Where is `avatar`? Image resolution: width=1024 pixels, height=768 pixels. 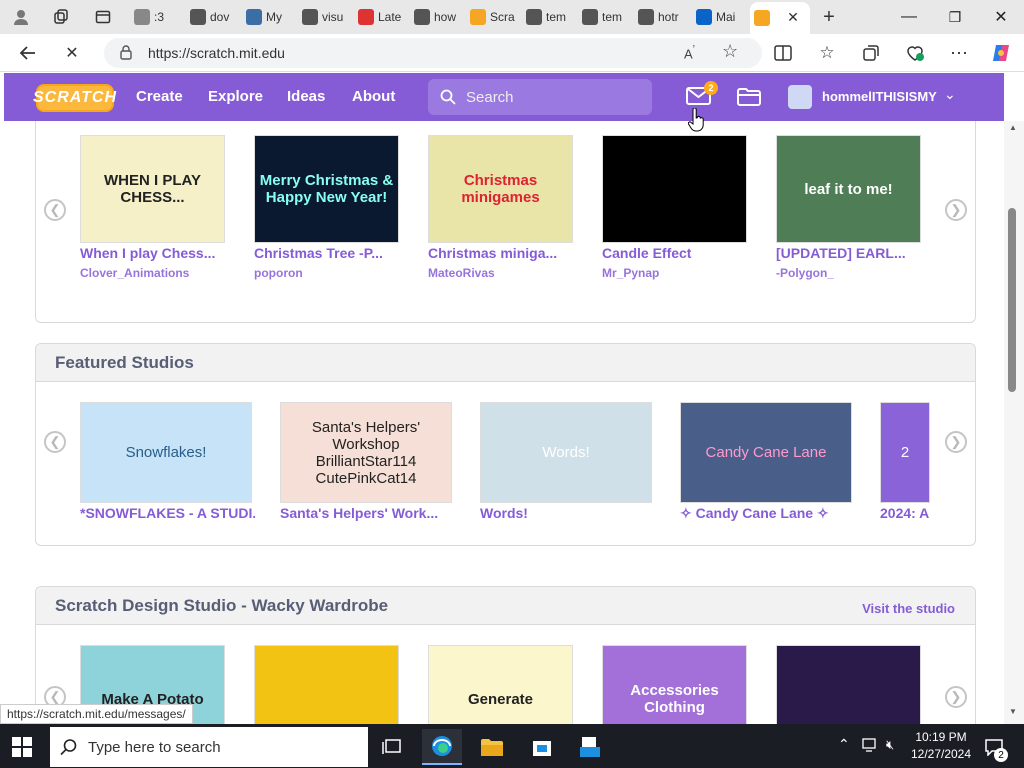 avatar is located at coordinates (800, 97).